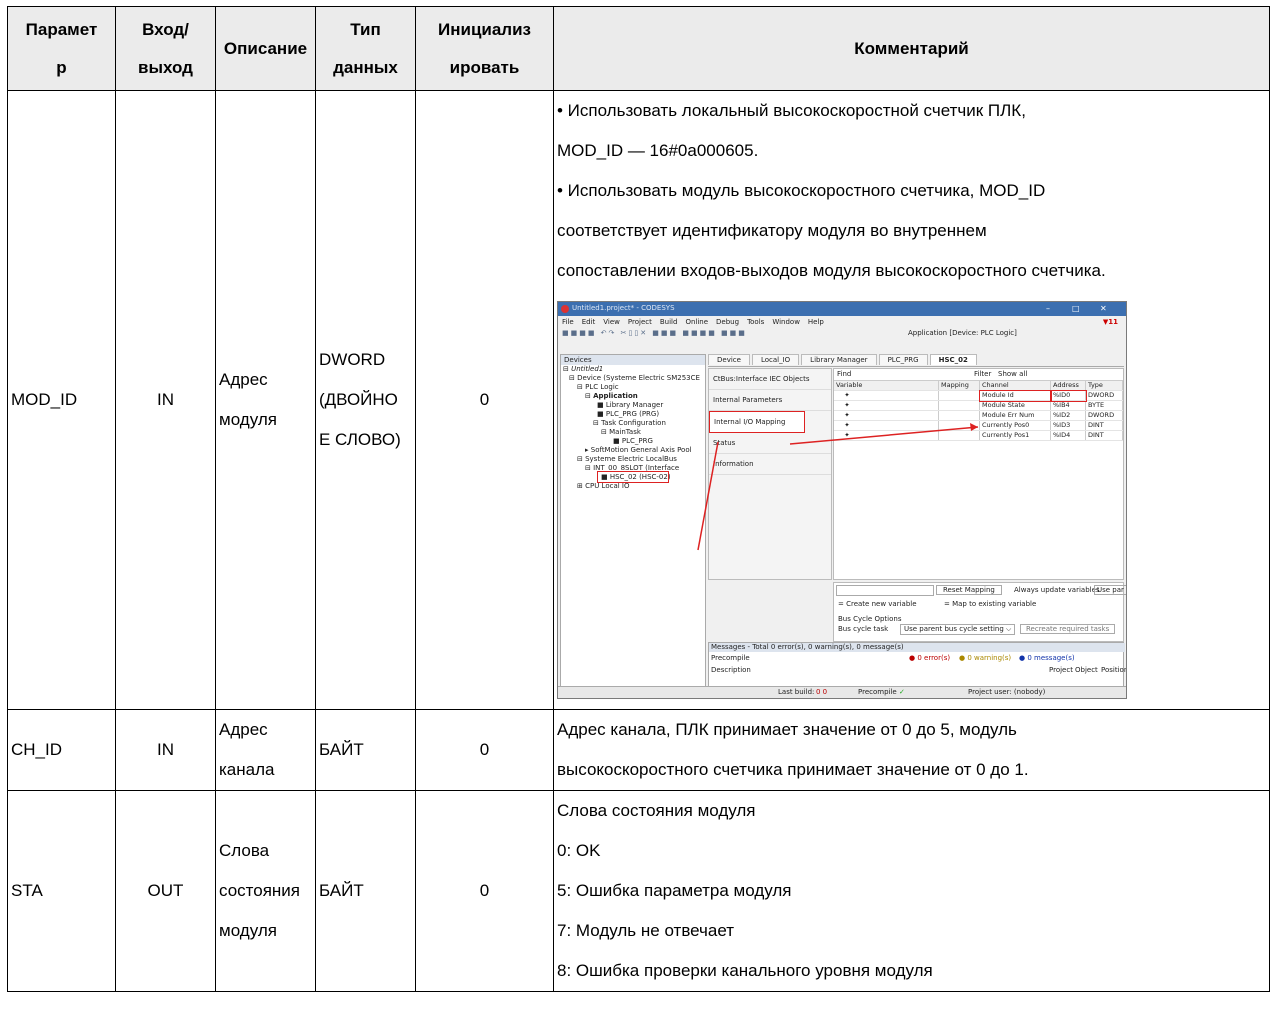  What do you see at coordinates (656, 810) in the screenshot?
I see `comment-line: Слова состояния модуля` at bounding box center [656, 810].